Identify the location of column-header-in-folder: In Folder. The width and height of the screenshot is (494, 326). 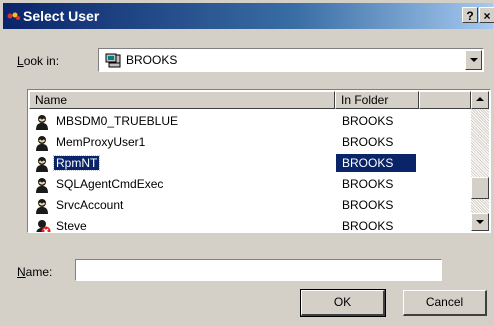
(377, 100).